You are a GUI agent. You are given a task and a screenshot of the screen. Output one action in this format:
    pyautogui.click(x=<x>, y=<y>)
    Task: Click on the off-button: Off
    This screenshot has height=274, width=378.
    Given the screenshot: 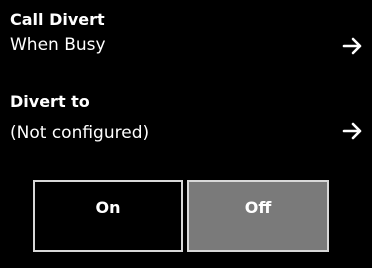 What is the action you would take?
    pyautogui.click(x=258, y=216)
    